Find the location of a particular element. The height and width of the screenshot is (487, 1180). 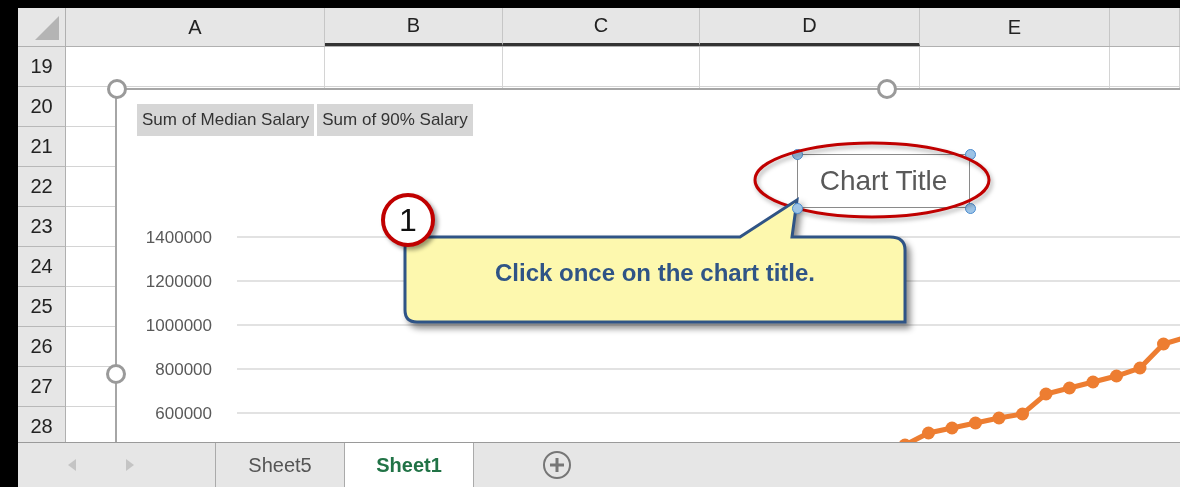

row-header: 28 is located at coordinates (42, 424).